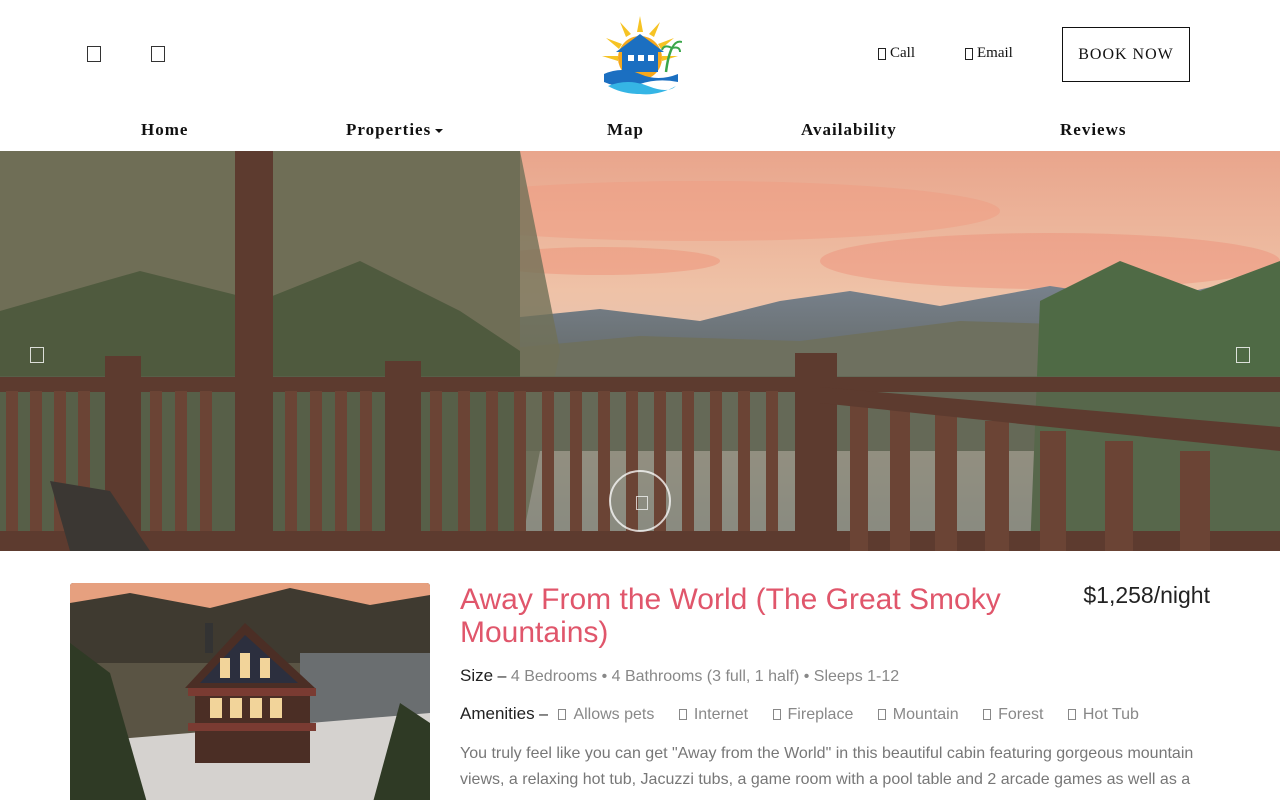 The image size is (1280, 800). What do you see at coordinates (1021, 714) in the screenshot?
I see `amenity-label: Forest` at bounding box center [1021, 714].